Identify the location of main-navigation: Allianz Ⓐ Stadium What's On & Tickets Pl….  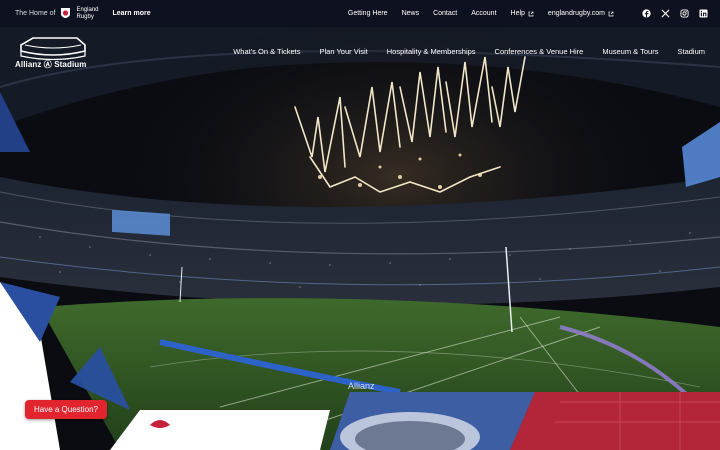
(360, 51).